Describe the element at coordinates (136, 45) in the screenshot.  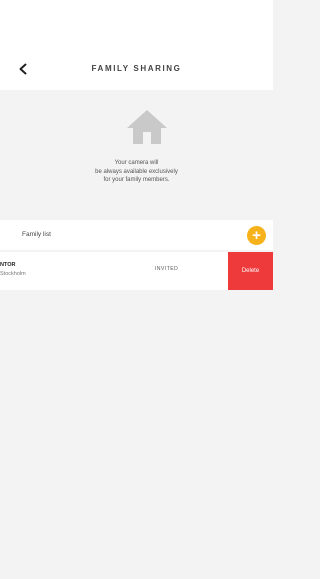
I see `top-bar` at that location.